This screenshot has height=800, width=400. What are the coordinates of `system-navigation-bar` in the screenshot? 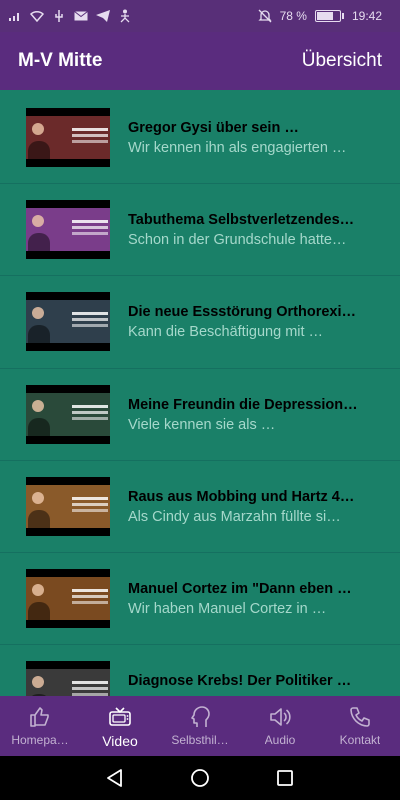 It's located at (200, 778).